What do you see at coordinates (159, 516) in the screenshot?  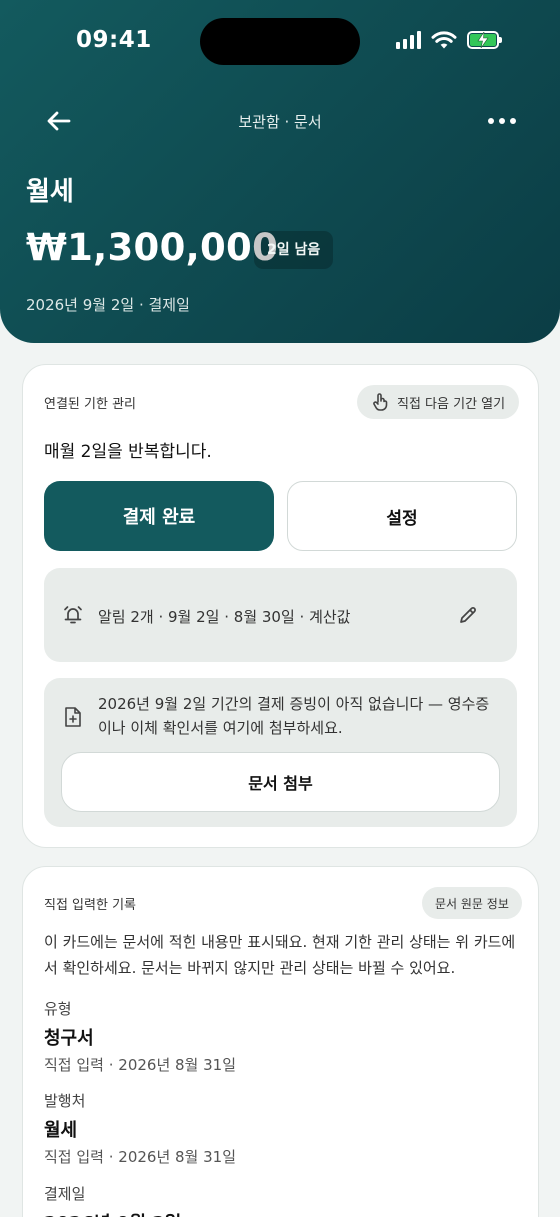 I see `payment-complete-button: 결제 완료` at bounding box center [159, 516].